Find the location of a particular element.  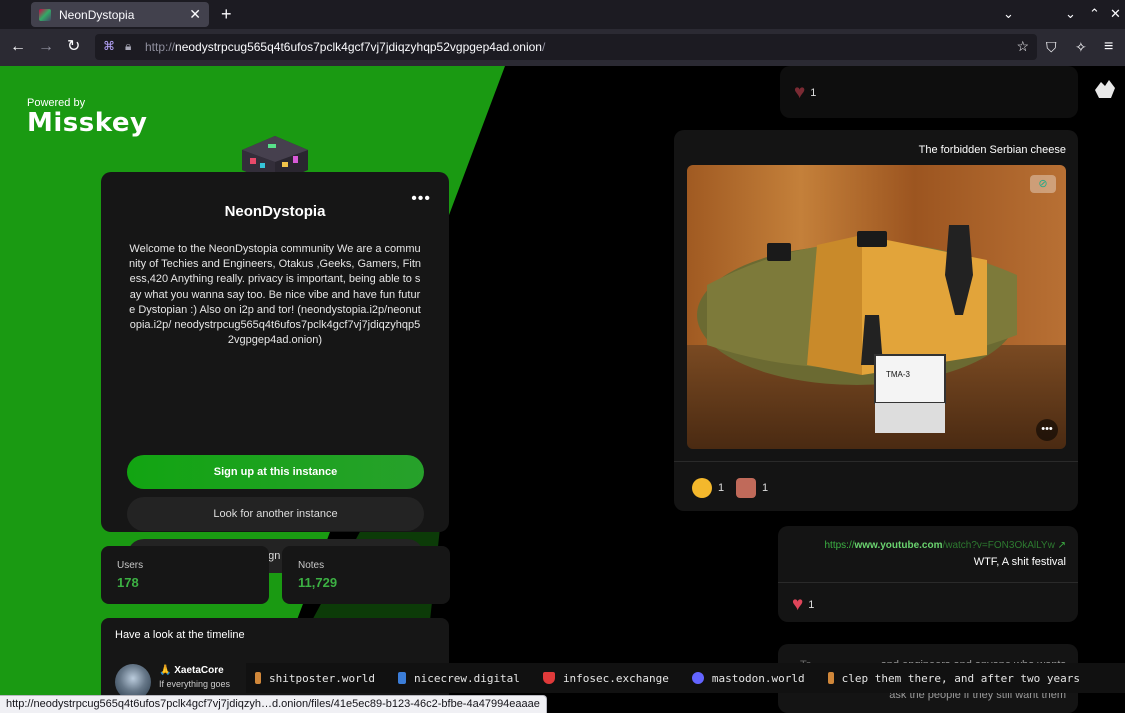

timeline-user-name: 🙏 XaetaCore is located at coordinates (191, 670).